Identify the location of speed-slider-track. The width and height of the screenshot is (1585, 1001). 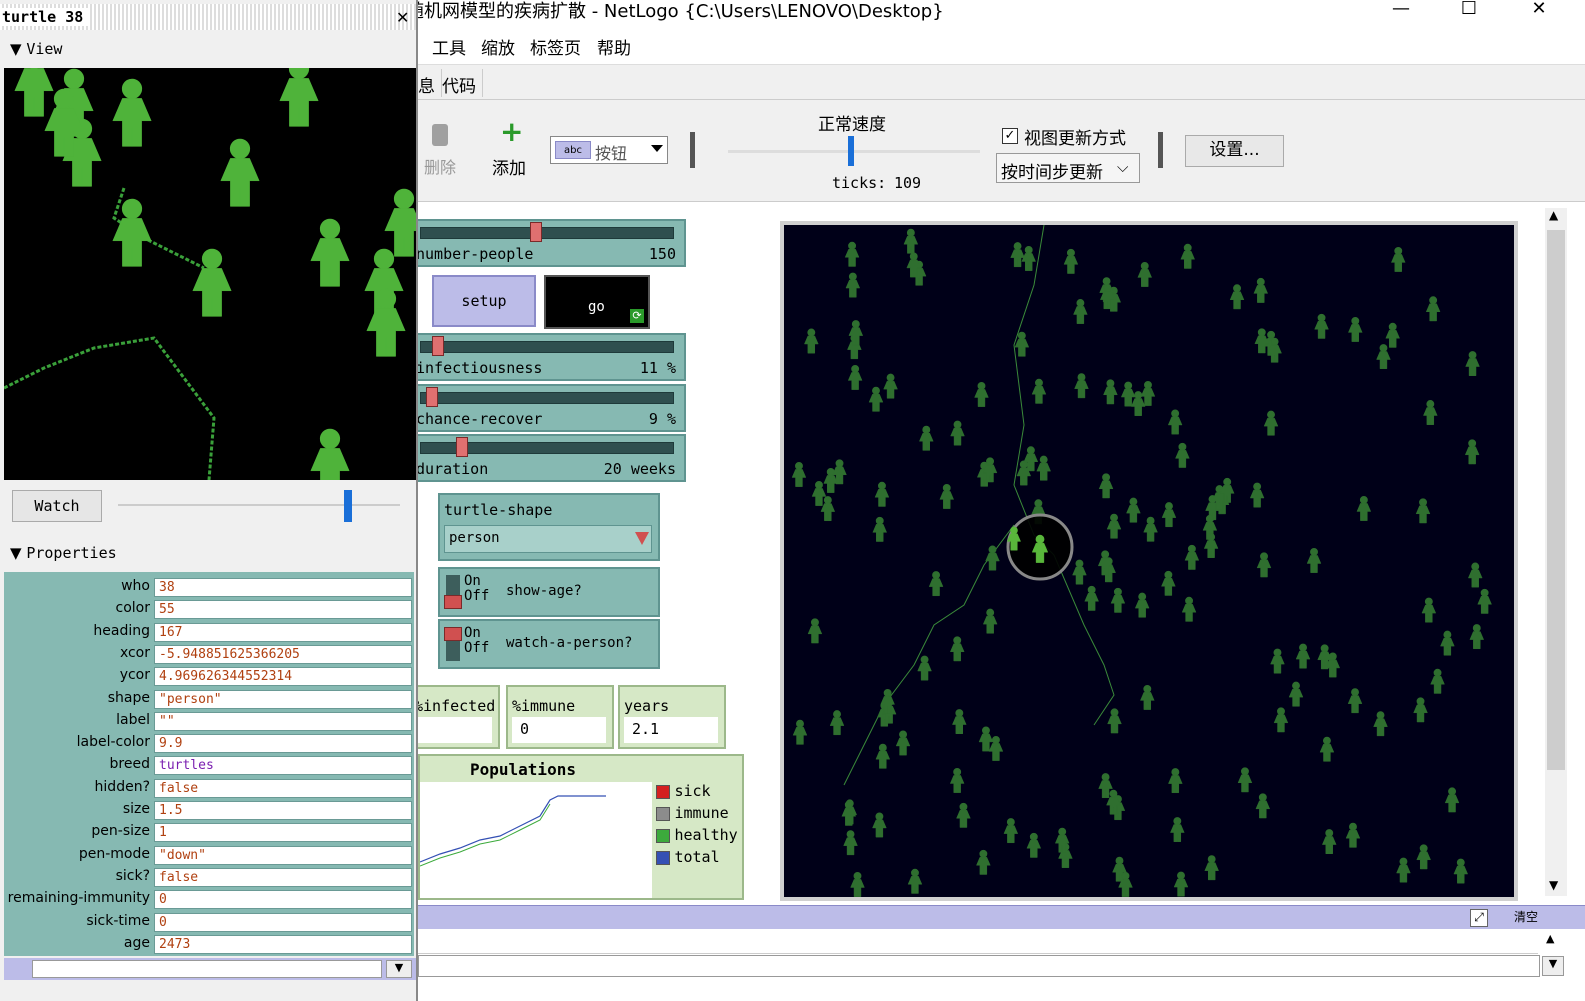
(854, 151).